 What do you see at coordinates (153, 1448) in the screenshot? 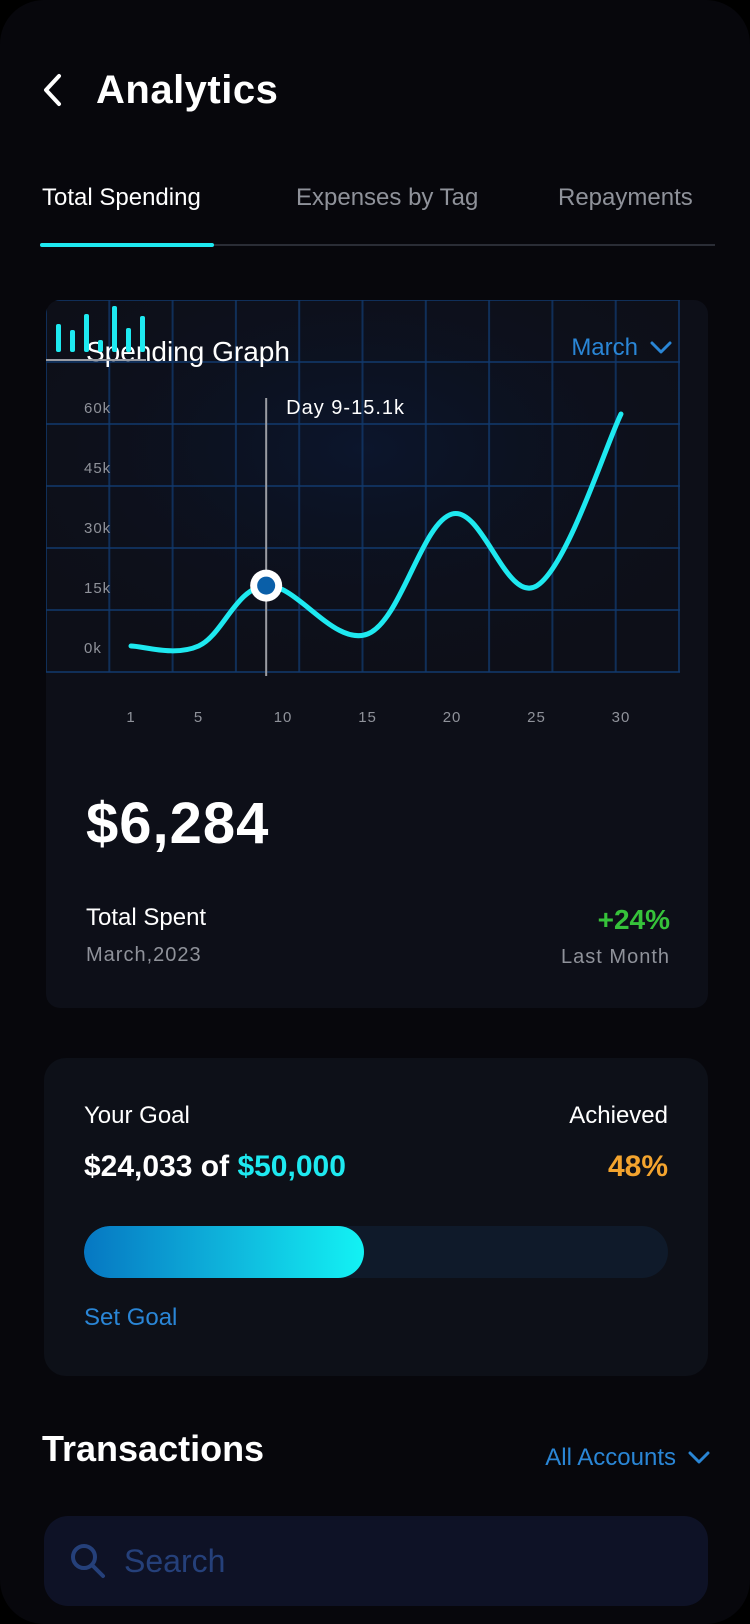
I see `transactions-title: Transactions` at bounding box center [153, 1448].